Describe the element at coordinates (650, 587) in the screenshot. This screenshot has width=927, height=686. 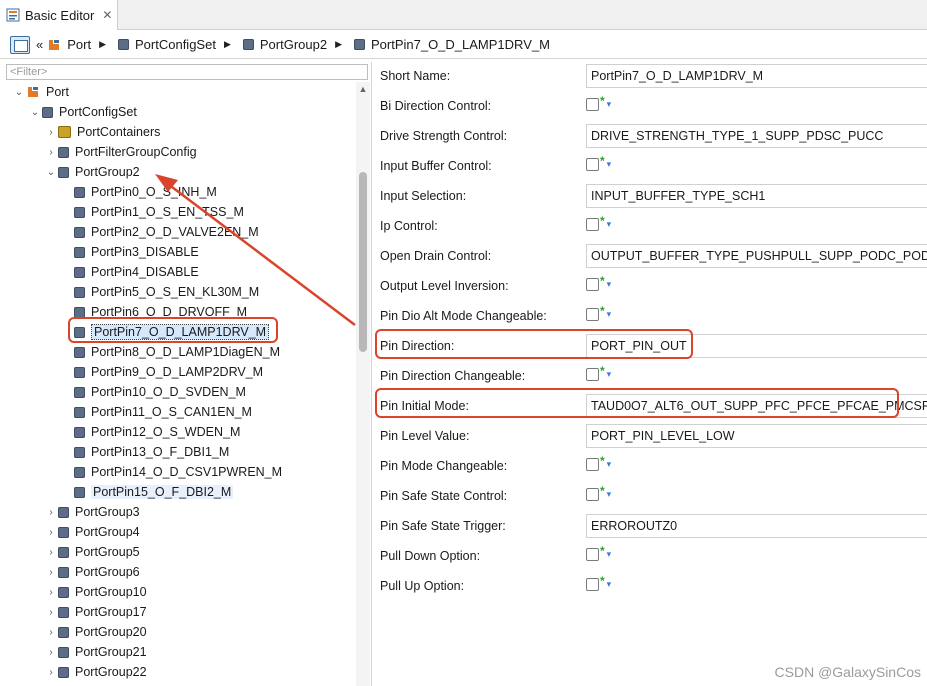
I see `property-row: Pull Up Option: * ▾` at that location.